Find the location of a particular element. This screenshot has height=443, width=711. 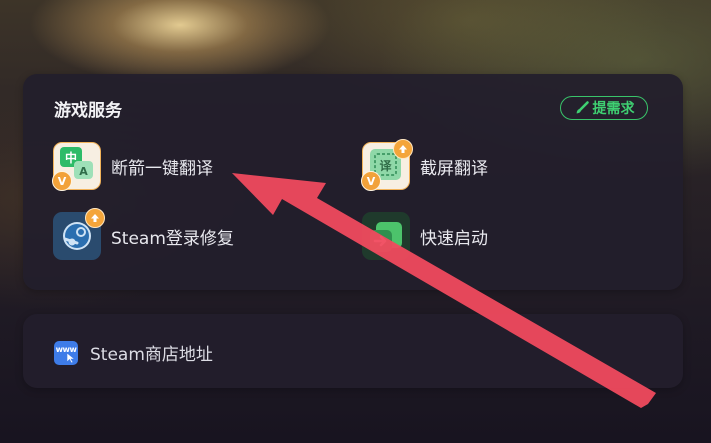

request-button-label: 提需求 is located at coordinates (613, 109).